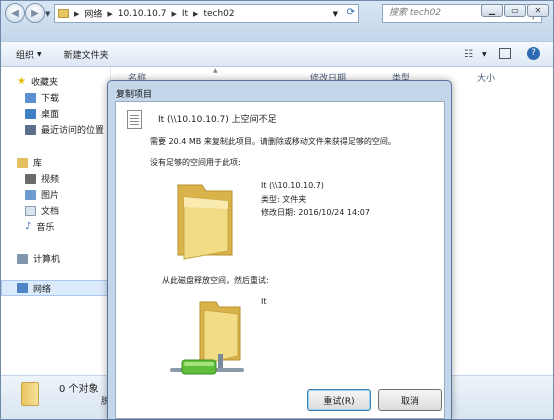 This screenshot has height=420, width=554. I want to click on pictures-icon, so click(30, 194).